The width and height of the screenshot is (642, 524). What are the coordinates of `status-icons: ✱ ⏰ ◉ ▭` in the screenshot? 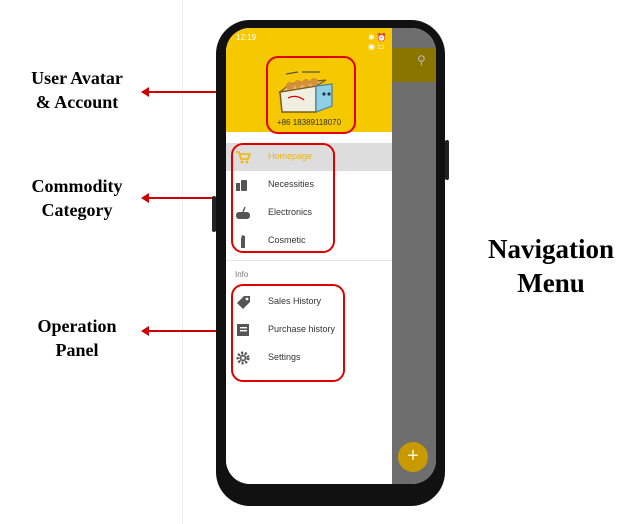 It's located at (377, 42).